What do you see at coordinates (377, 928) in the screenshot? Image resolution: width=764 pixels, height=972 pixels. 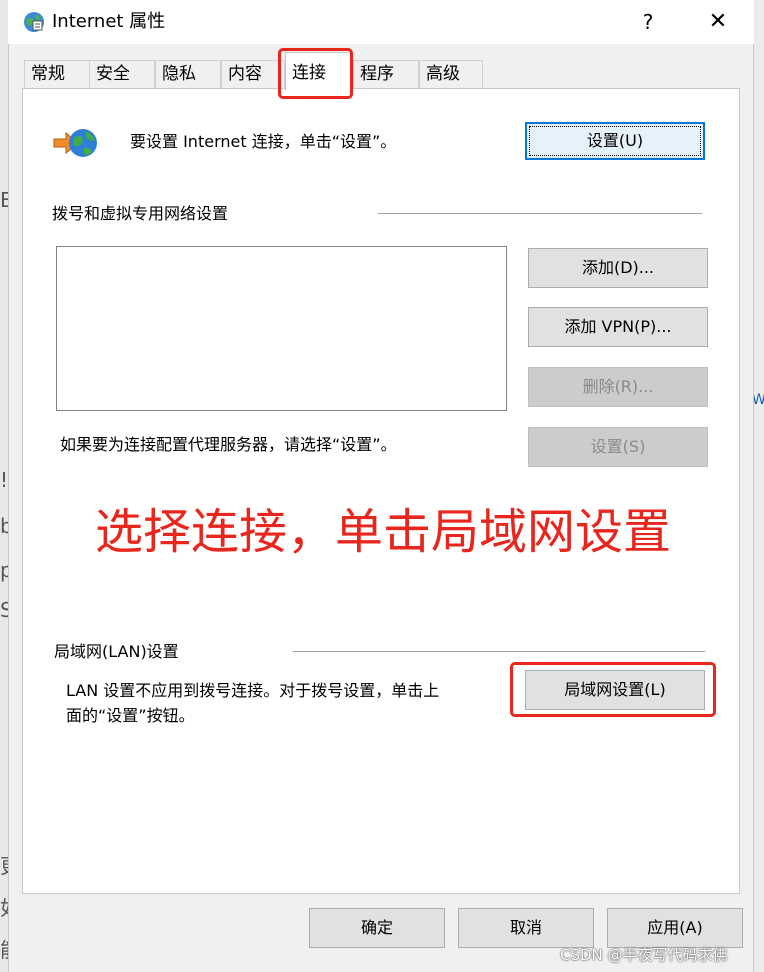 I see `ok-button: 确定` at bounding box center [377, 928].